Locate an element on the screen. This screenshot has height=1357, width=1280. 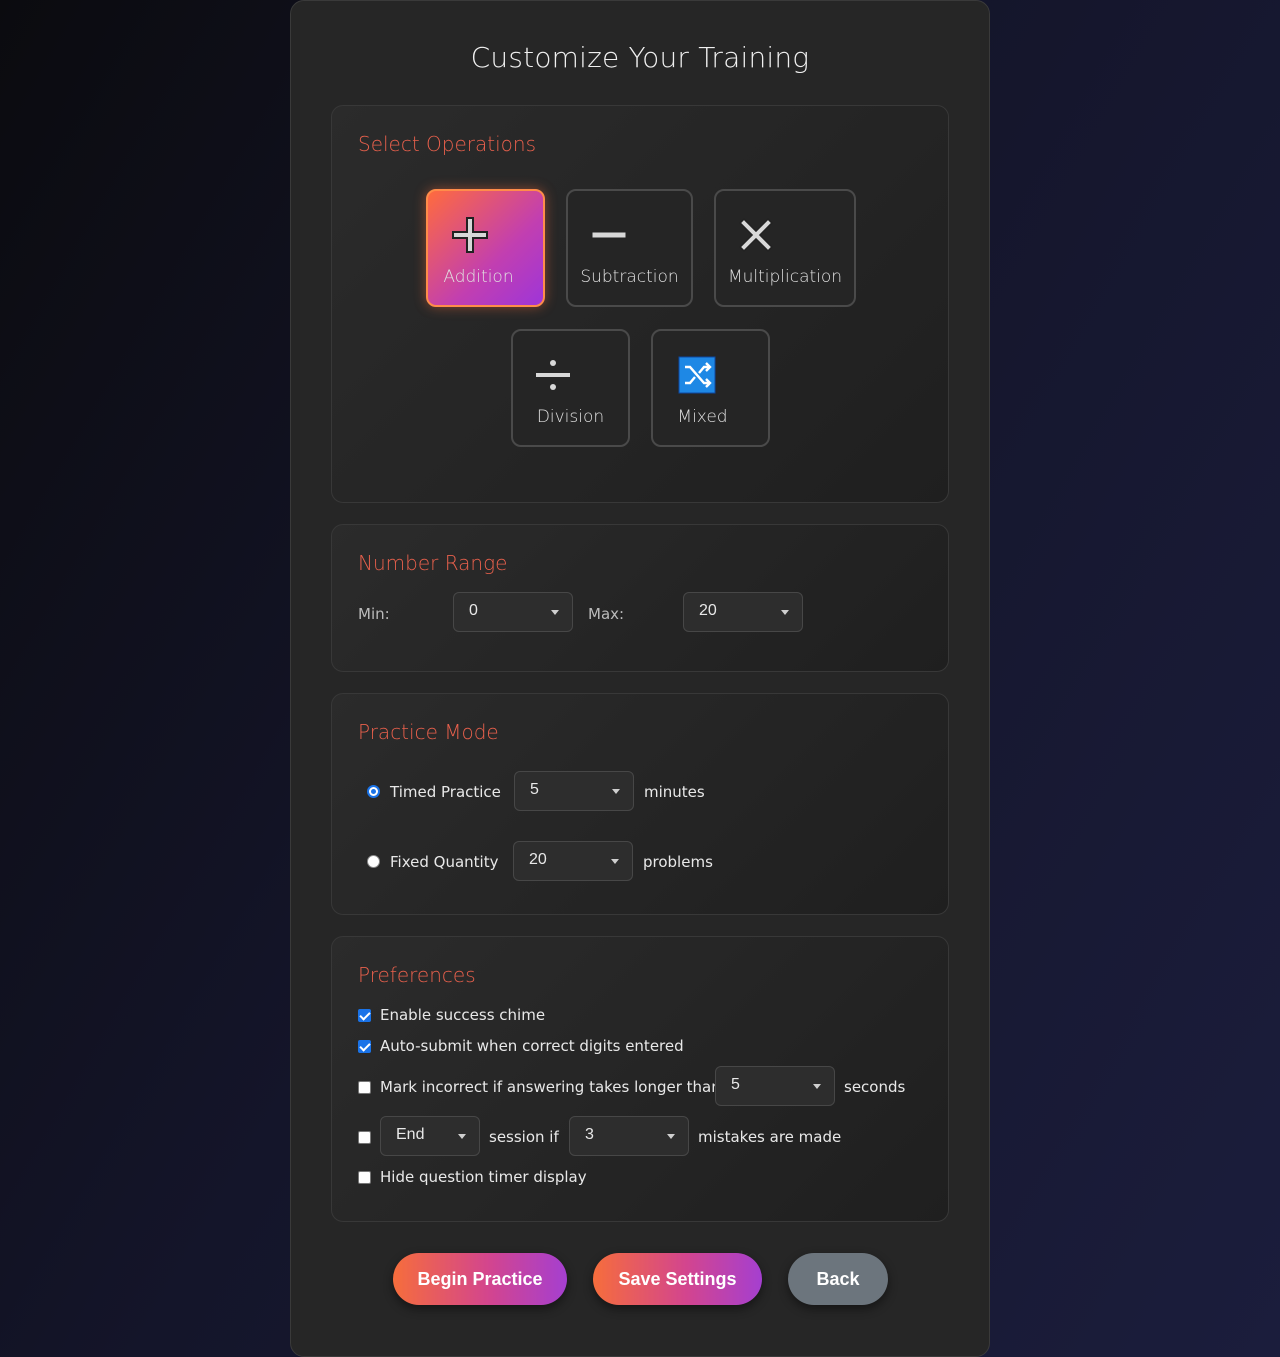
timeout-seconds-value: 5 is located at coordinates (735, 1084).